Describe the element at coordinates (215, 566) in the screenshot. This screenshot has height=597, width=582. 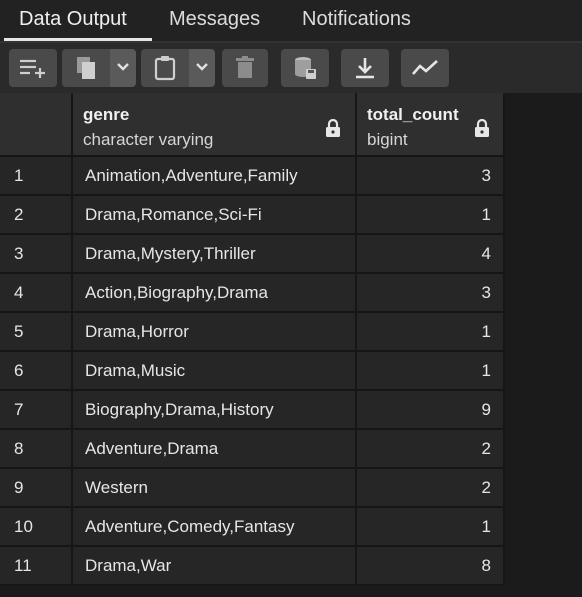
I see `table-cell-genre: Drama,War` at that location.